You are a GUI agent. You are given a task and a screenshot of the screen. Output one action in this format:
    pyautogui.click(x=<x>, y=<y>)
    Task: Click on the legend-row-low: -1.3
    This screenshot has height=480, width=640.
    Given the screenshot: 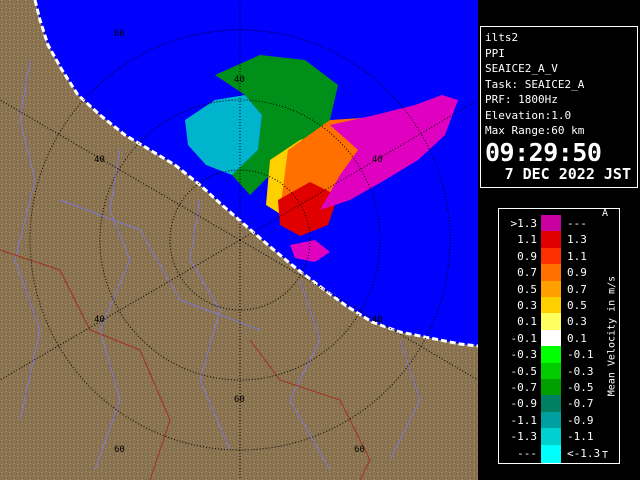 What is the action you would take?
    pyautogui.click(x=524, y=437)
    